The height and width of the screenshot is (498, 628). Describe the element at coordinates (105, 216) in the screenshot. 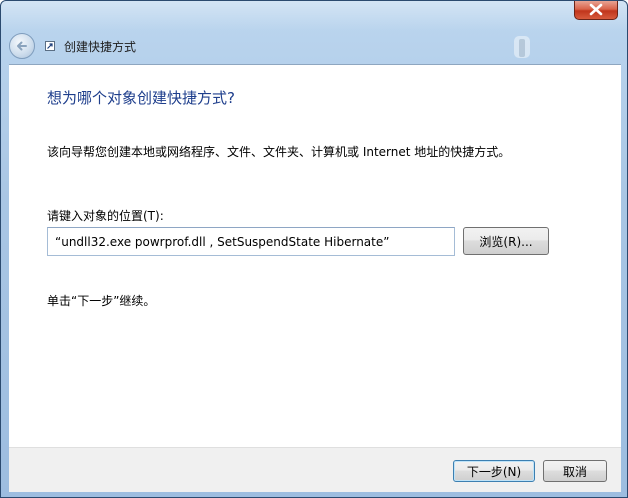

I see `location-label: 请键入对象的位置(T):` at that location.